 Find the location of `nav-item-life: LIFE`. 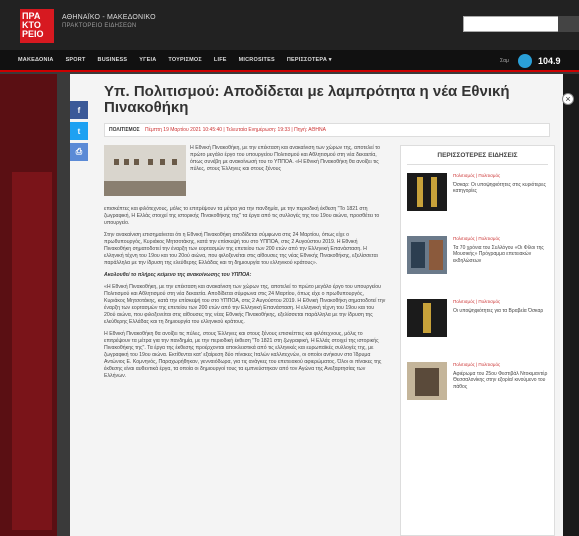

nav-item-life: LIFE is located at coordinates (220, 60).